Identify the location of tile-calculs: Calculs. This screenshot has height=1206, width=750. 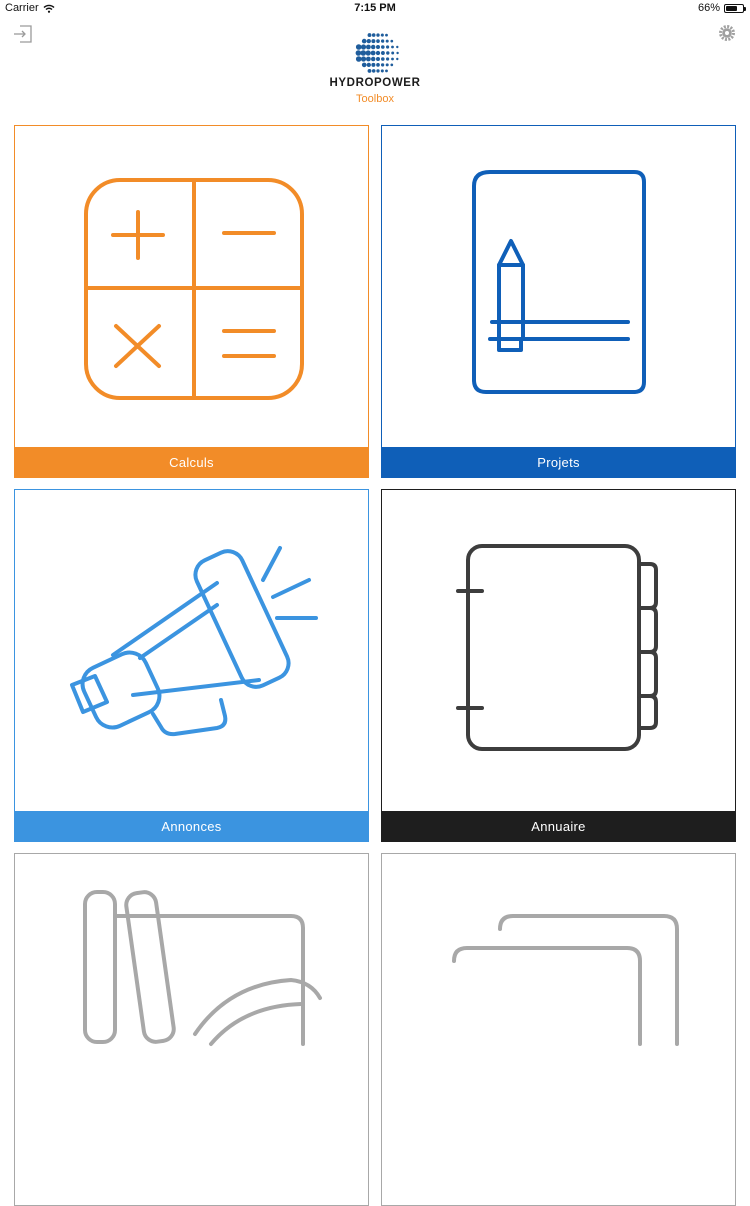
(191, 301).